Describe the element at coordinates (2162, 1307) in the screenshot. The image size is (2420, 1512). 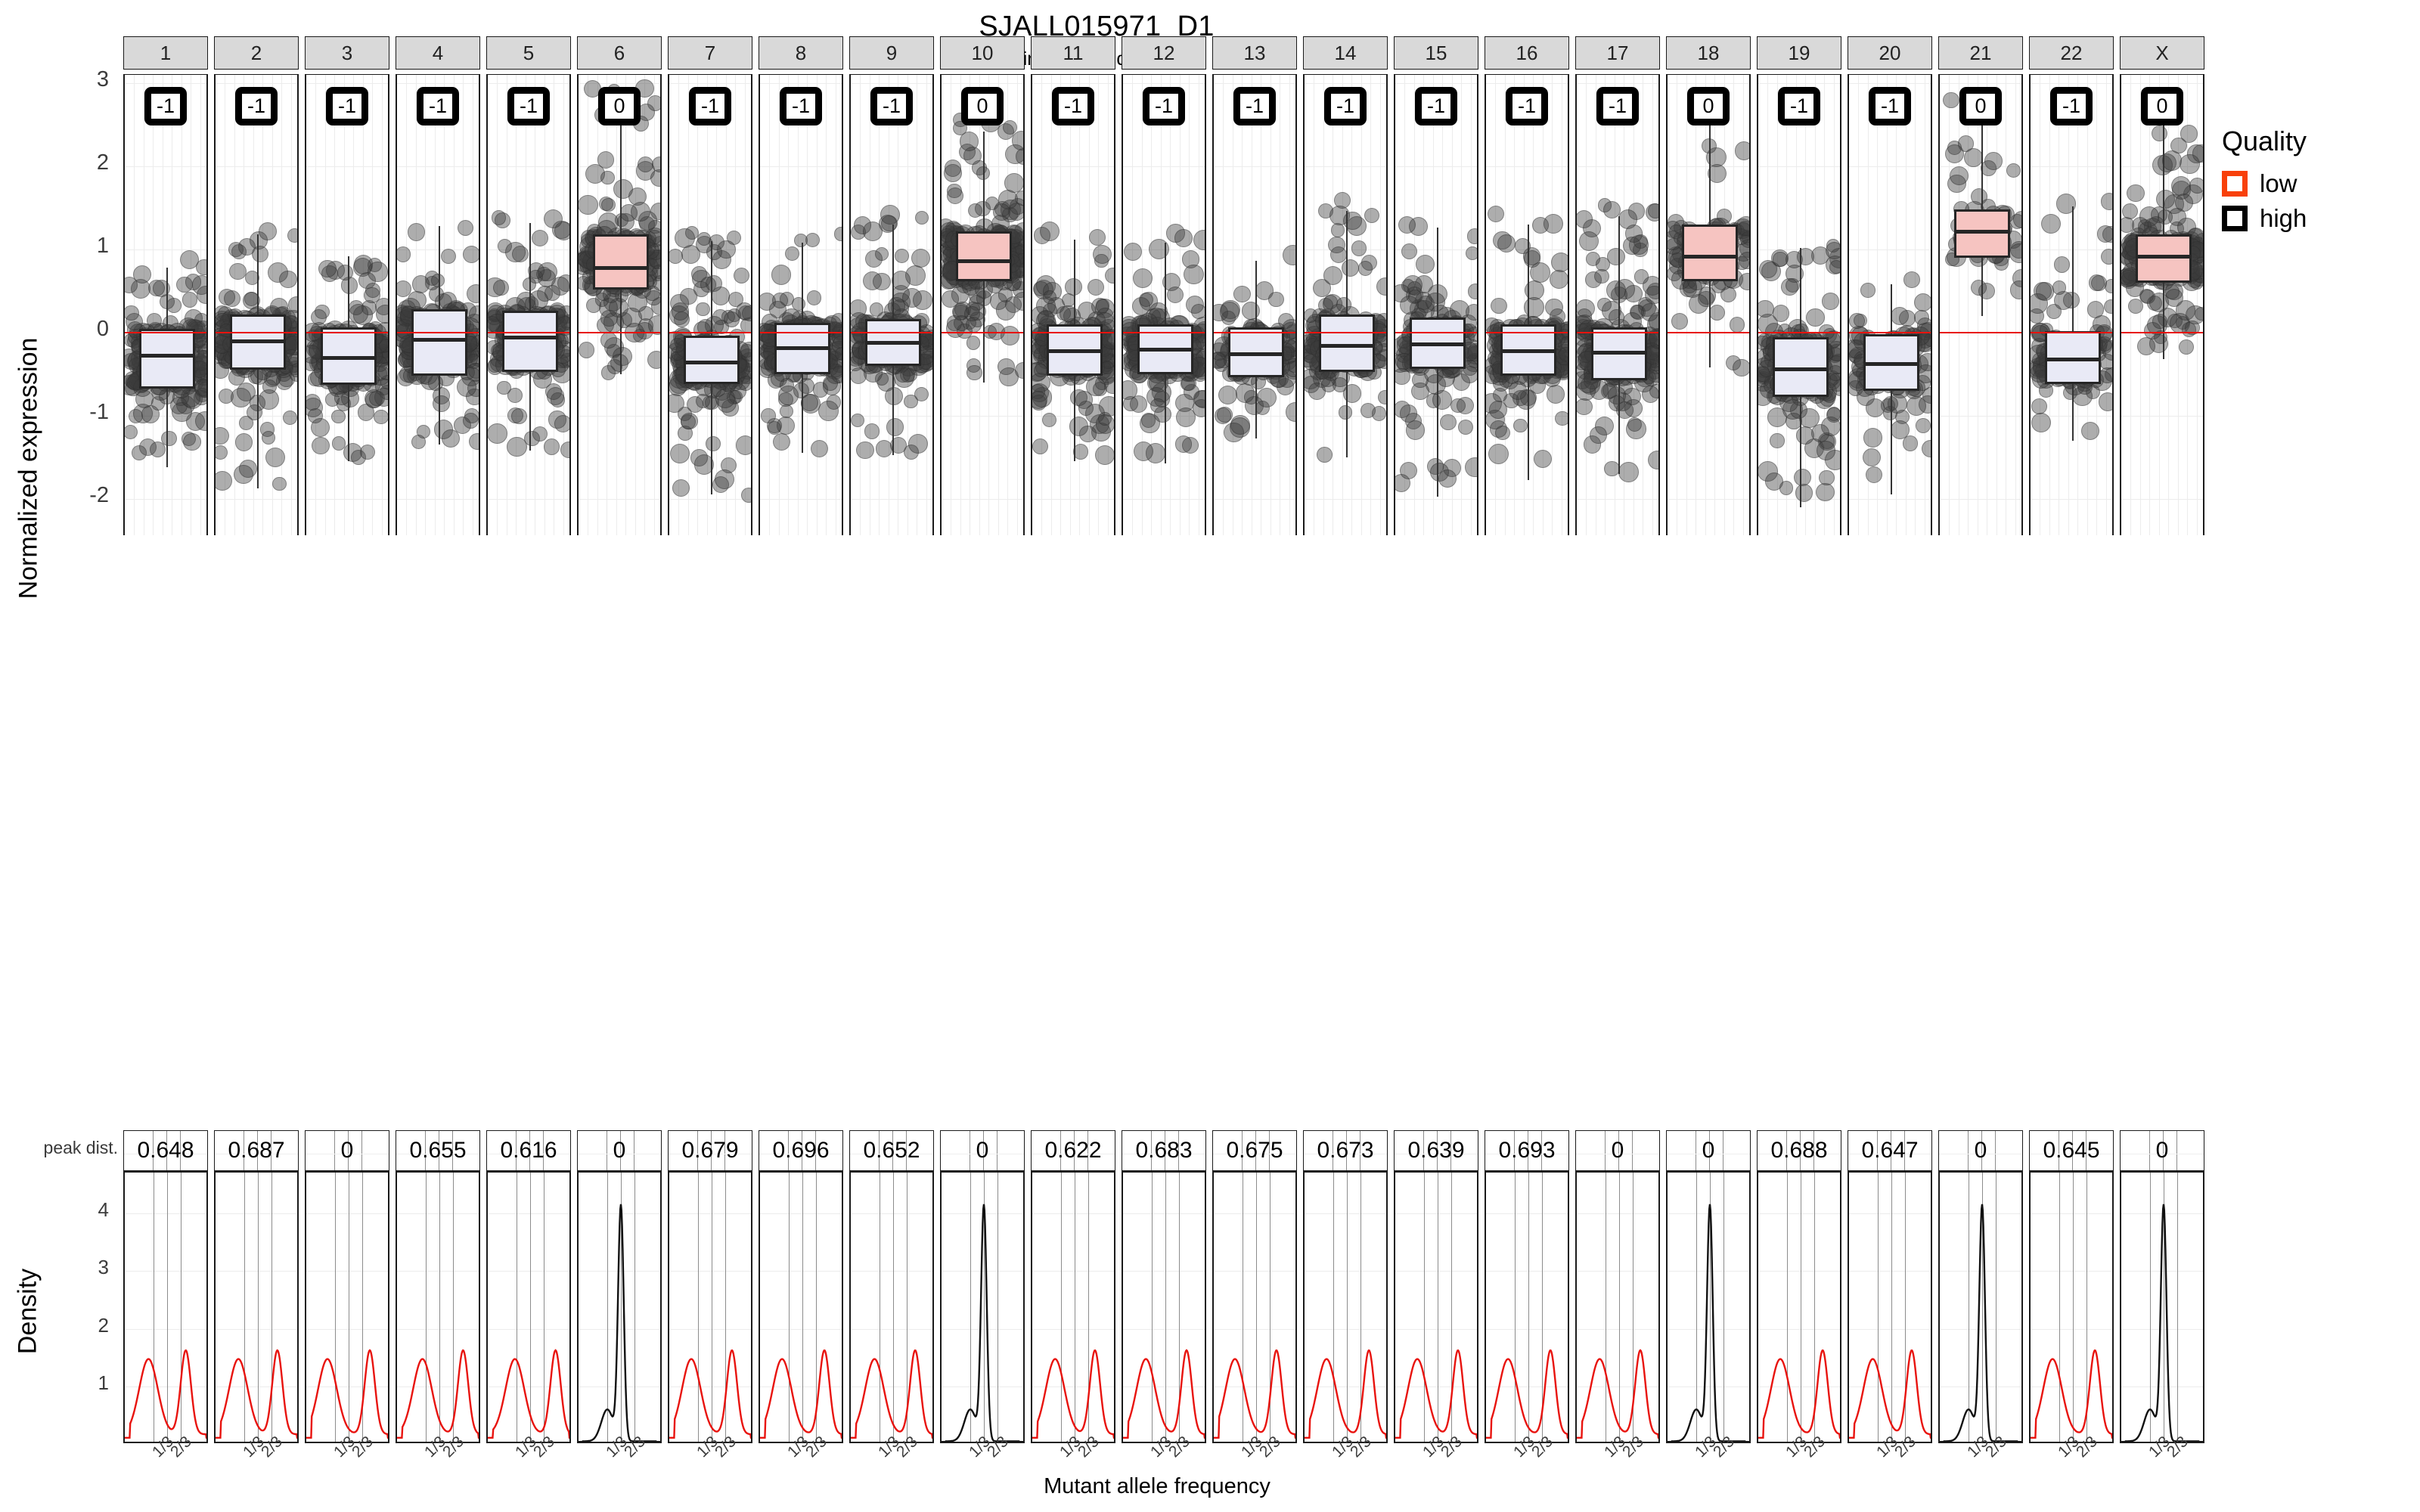
I see `density-panel-X` at that location.